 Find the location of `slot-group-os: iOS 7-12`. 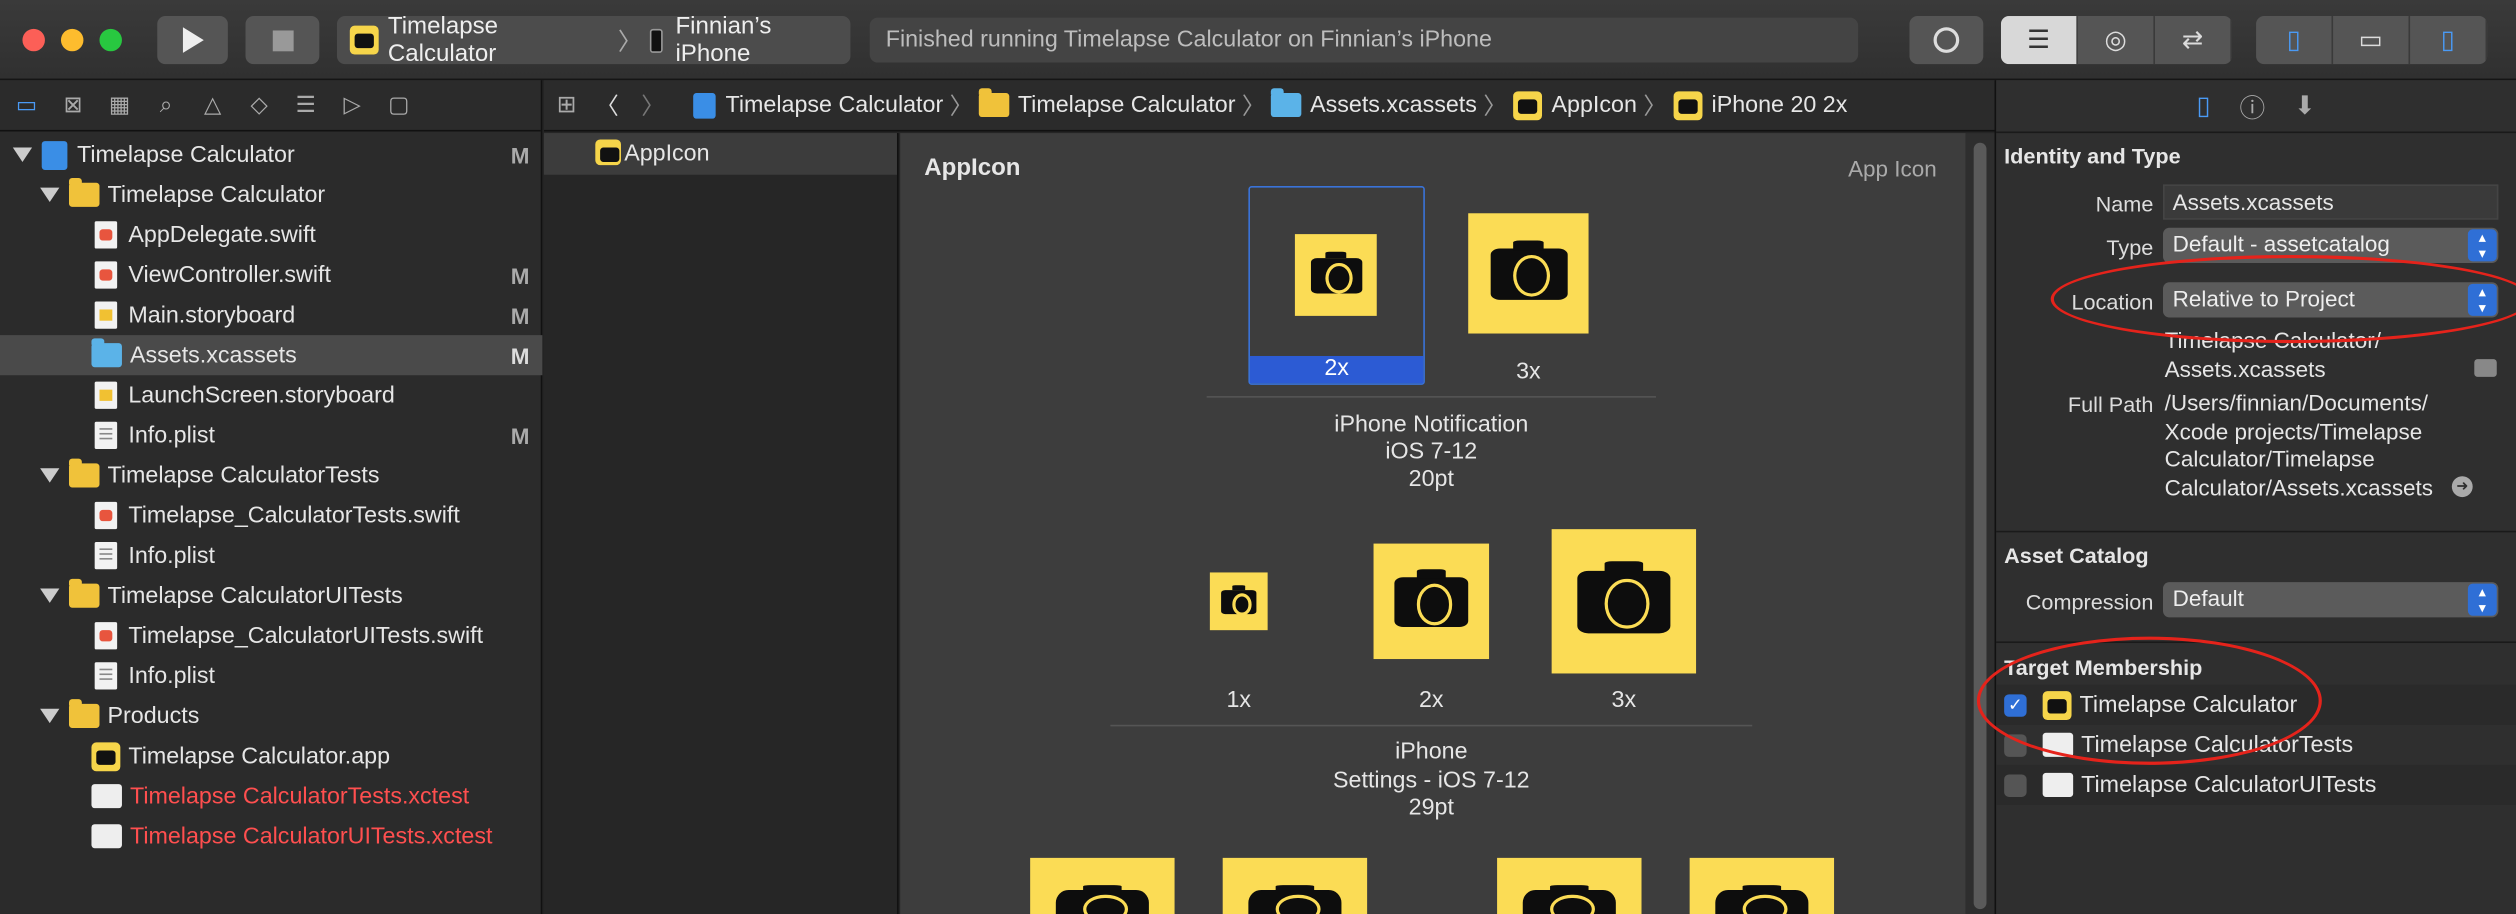

slot-group-os: iOS 7-12 is located at coordinates (1431, 452).